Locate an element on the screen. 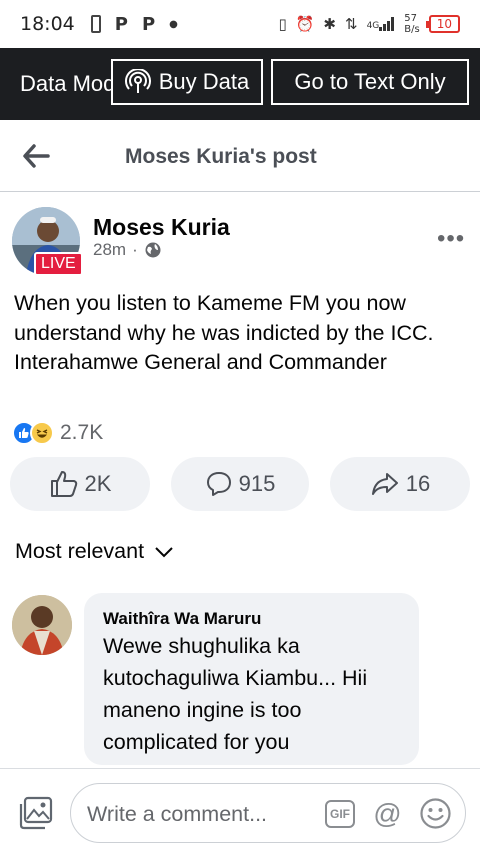 The image size is (480, 854). bluetooth-icon: ✱ is located at coordinates (329, 24).